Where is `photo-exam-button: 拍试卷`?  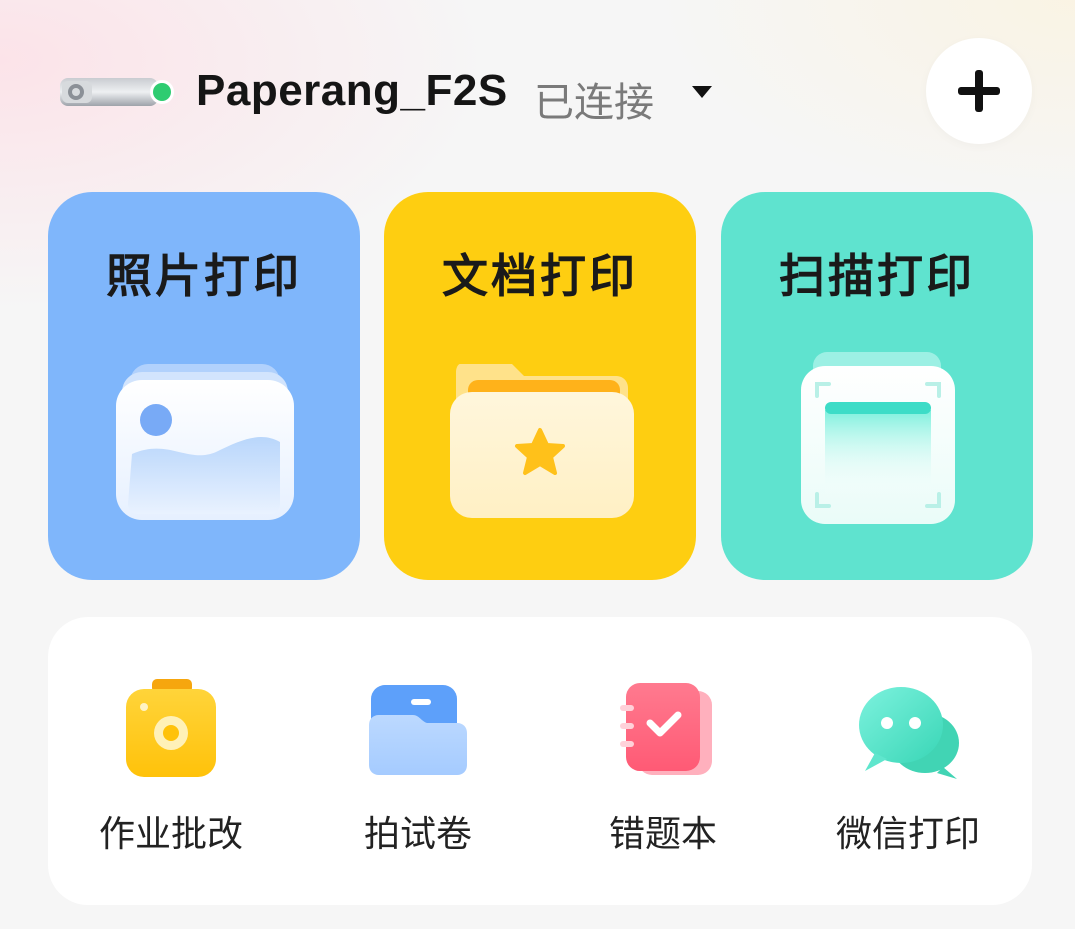
photo-exam-button: 拍试卷 is located at coordinates (418, 767).